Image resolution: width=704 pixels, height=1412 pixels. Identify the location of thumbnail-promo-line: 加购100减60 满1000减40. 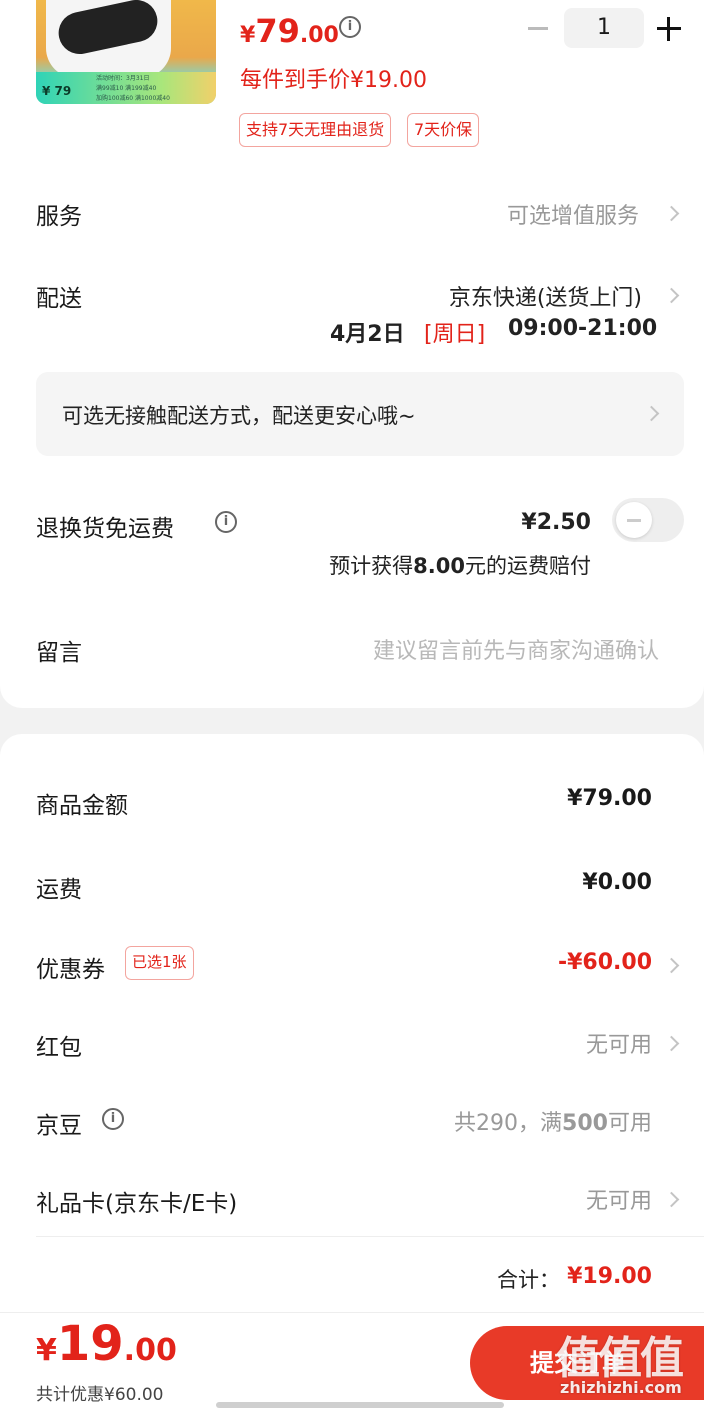
(133, 98).